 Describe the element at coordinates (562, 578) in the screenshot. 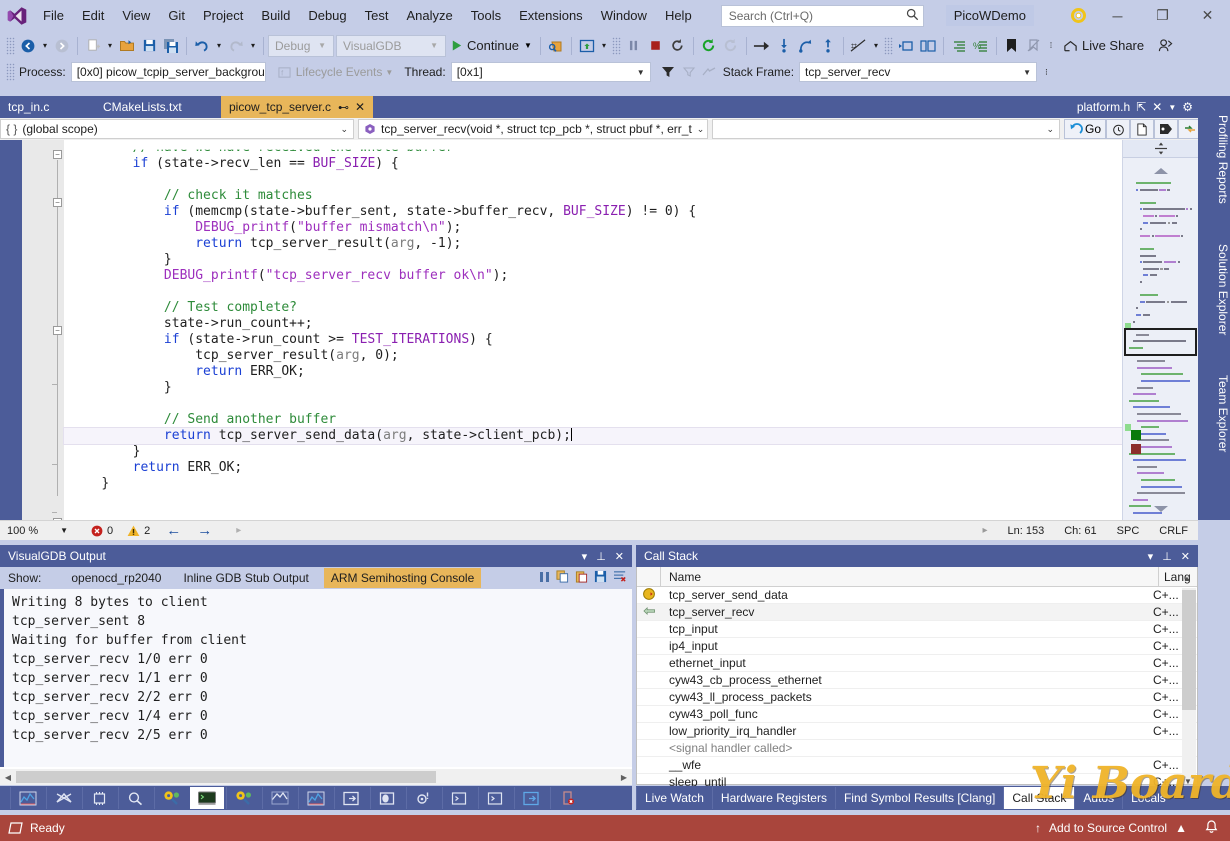

I see `copy-icon` at that location.